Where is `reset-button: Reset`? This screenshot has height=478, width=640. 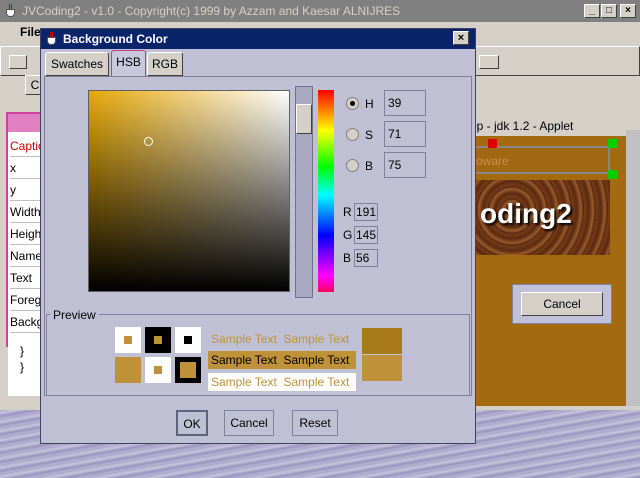 reset-button: Reset is located at coordinates (315, 423).